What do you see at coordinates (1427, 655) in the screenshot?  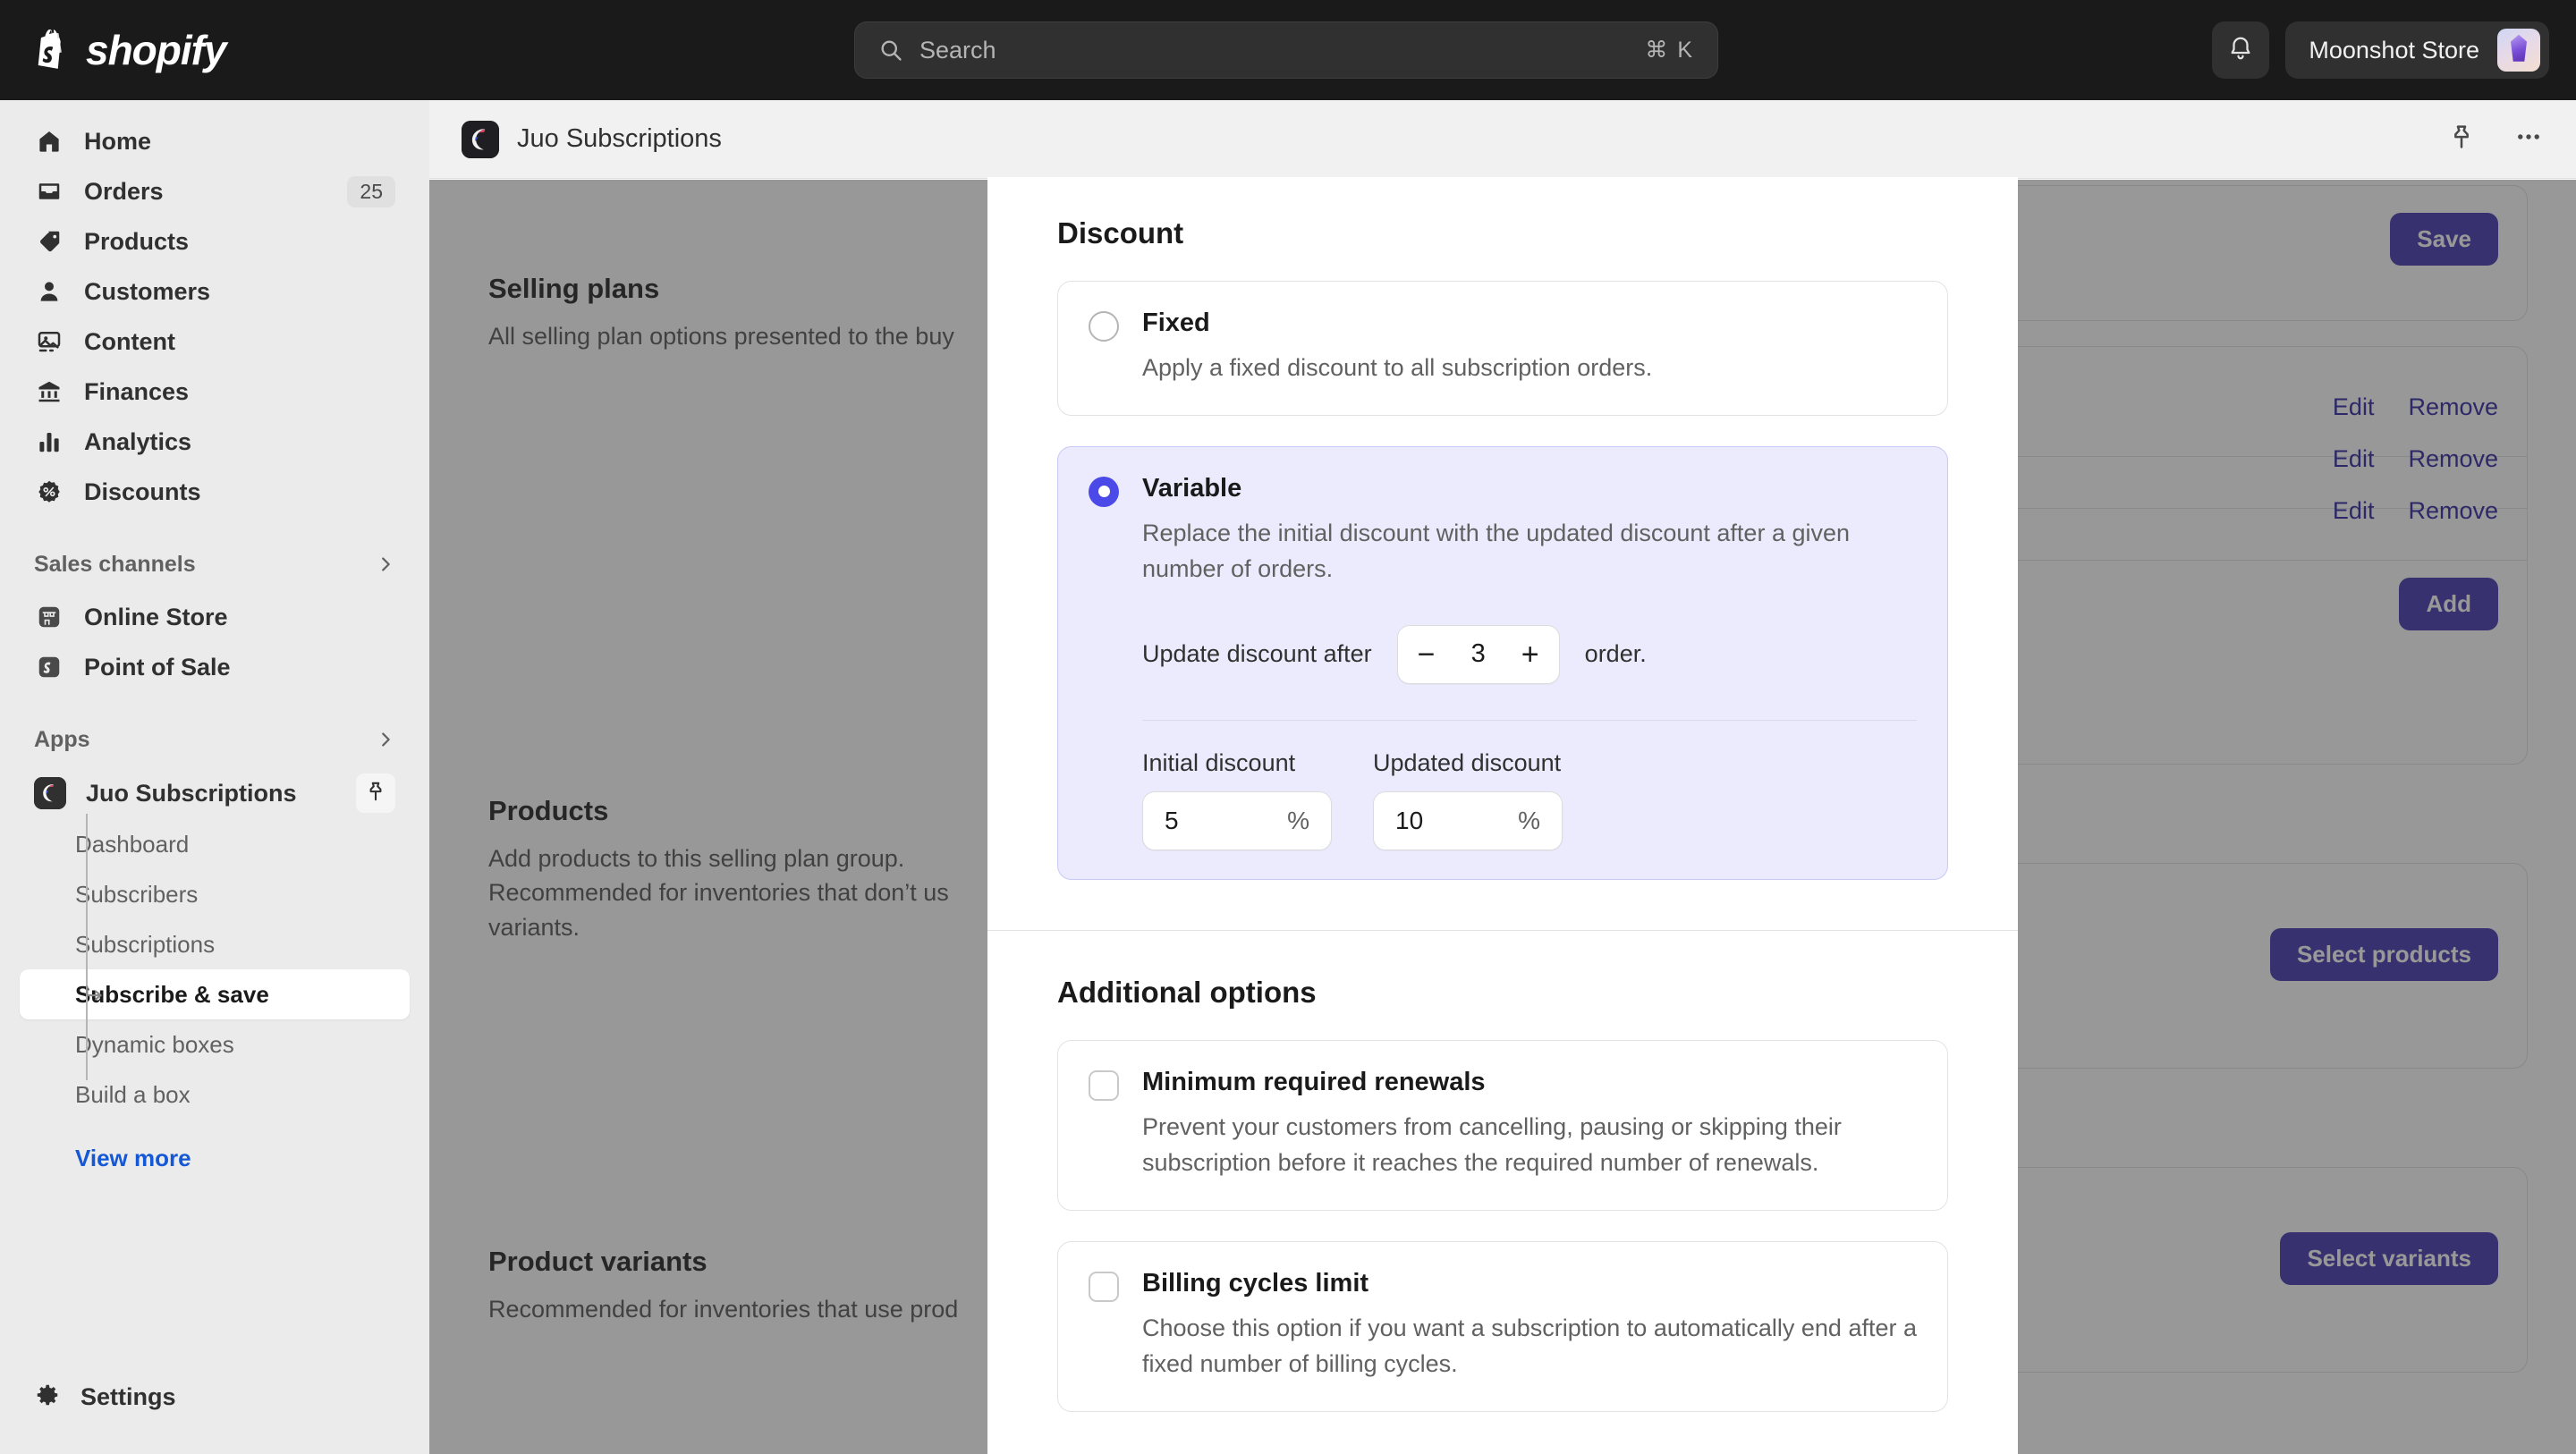 I see `minus-icon: −` at bounding box center [1427, 655].